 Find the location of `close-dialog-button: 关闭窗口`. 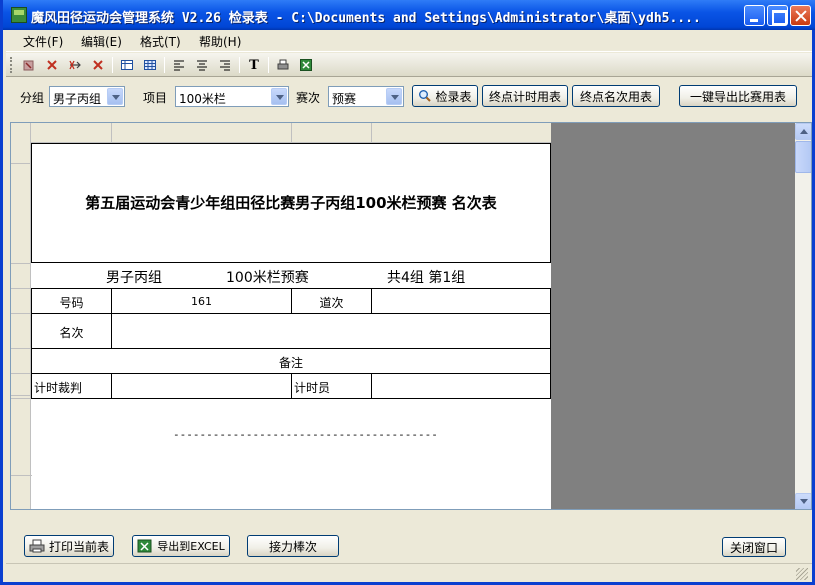

close-dialog-button: 关闭窗口 is located at coordinates (754, 547).